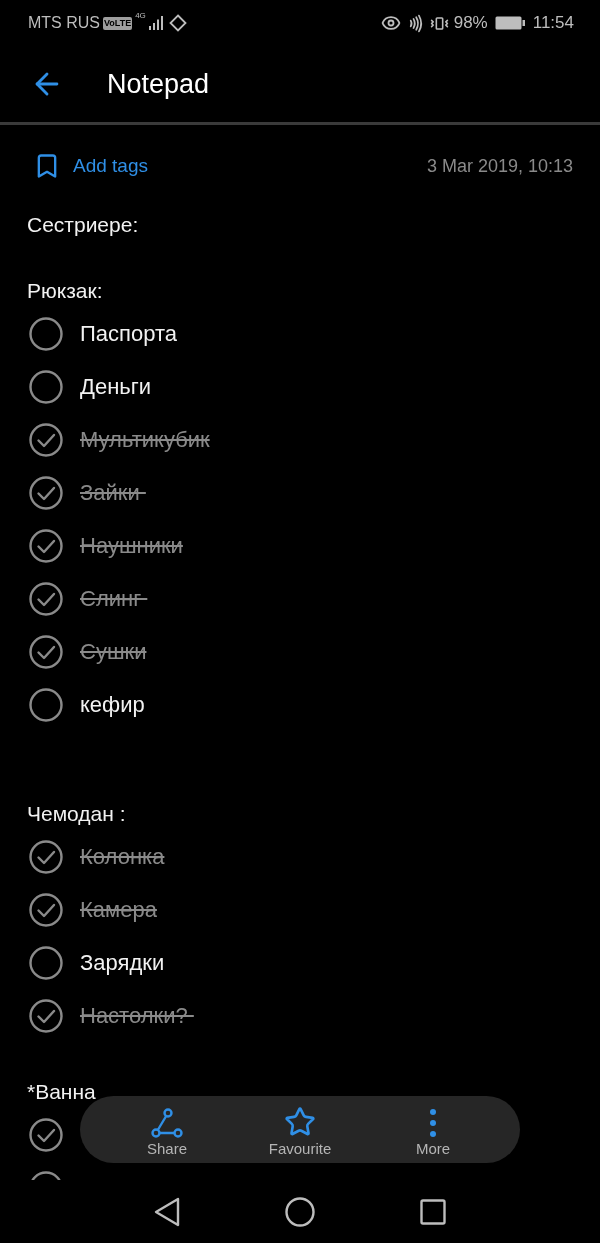 The width and height of the screenshot is (600, 1243). Describe the element at coordinates (300, 1121) in the screenshot. I see `star-icon` at that location.